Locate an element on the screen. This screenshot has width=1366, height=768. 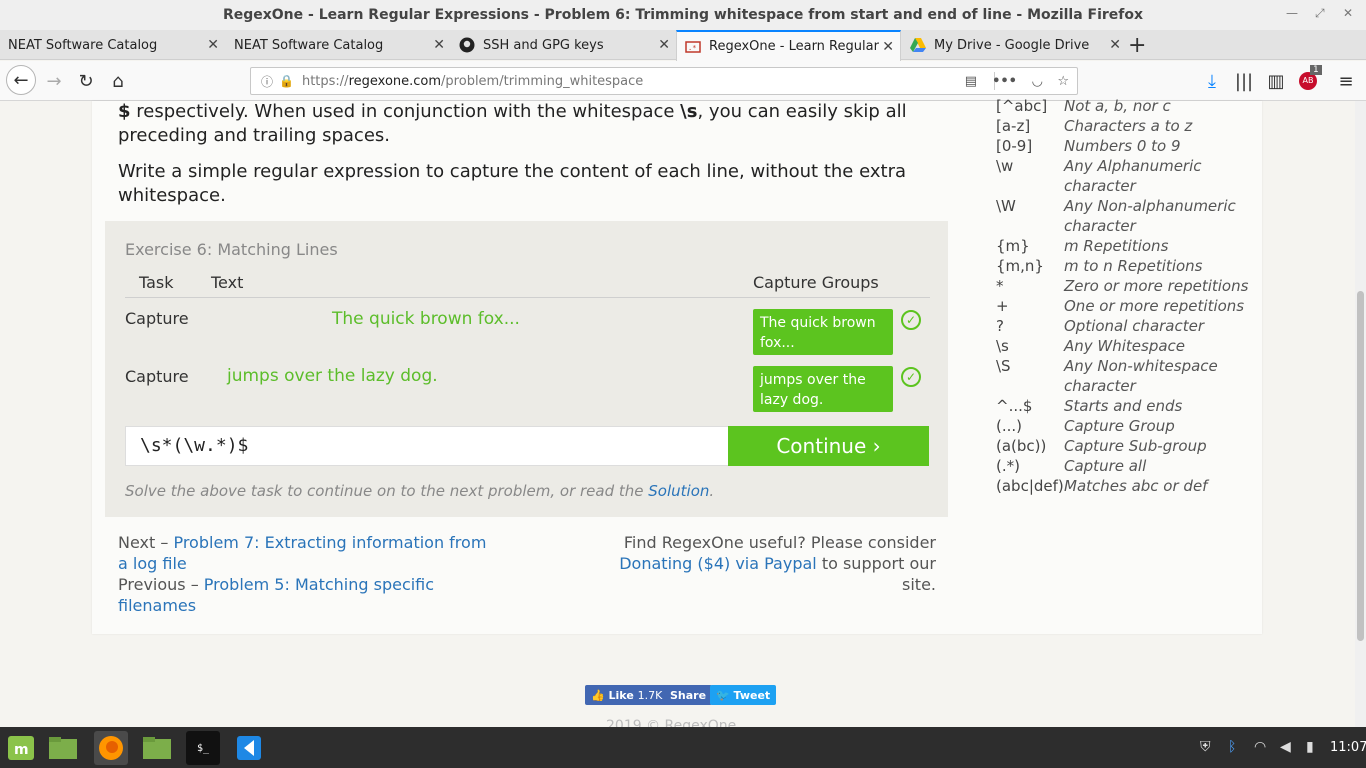
restore-icon: ⤢ is located at coordinates (1320, 13).